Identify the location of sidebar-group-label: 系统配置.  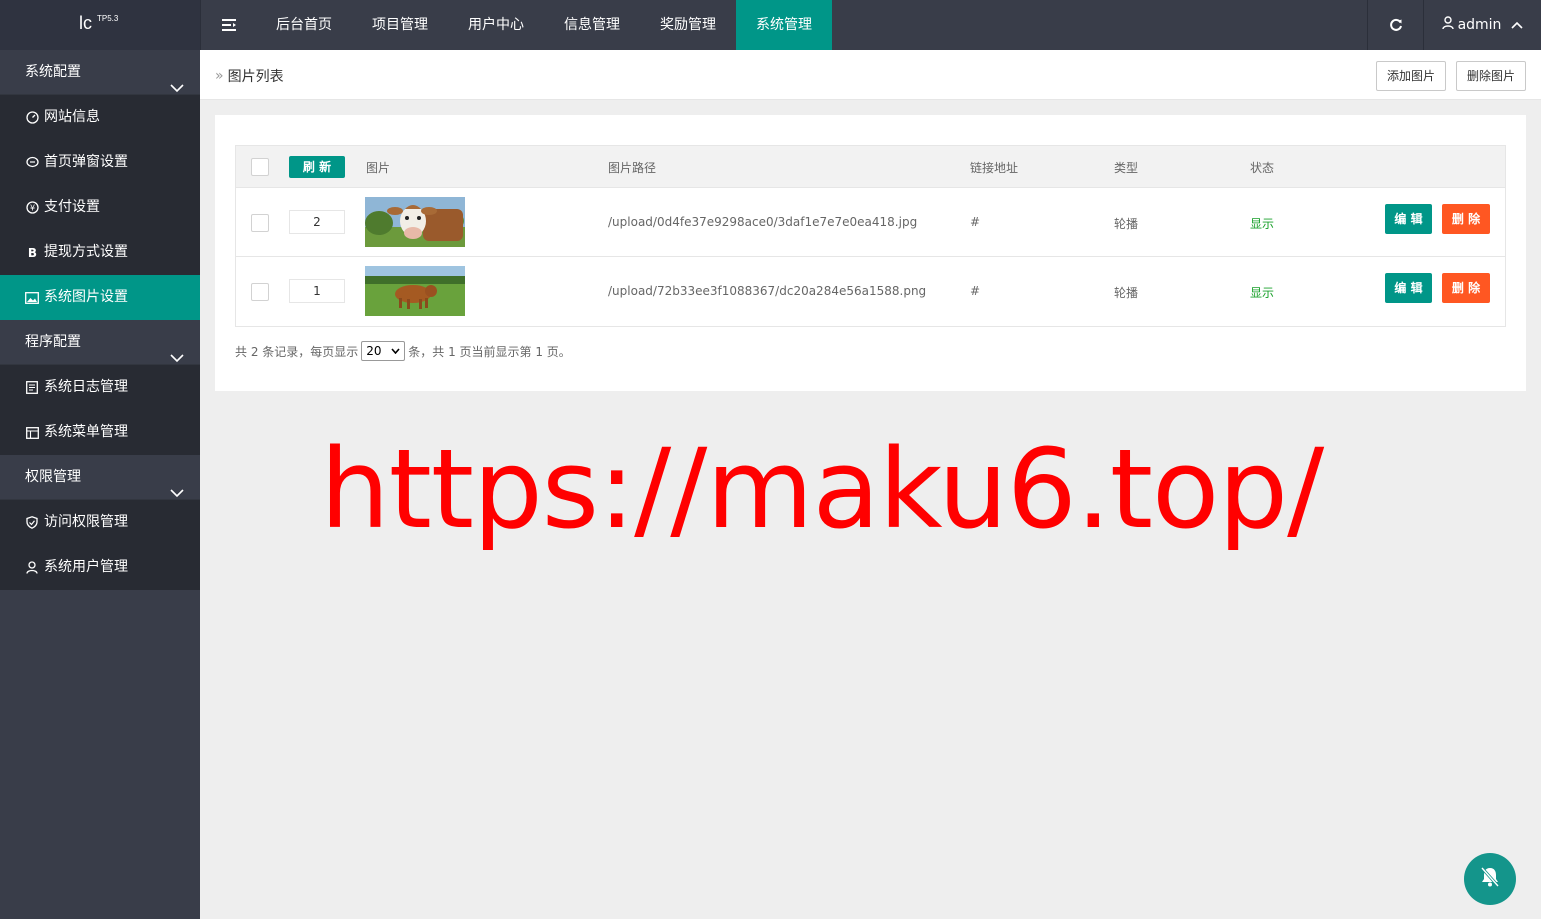
(53, 72).